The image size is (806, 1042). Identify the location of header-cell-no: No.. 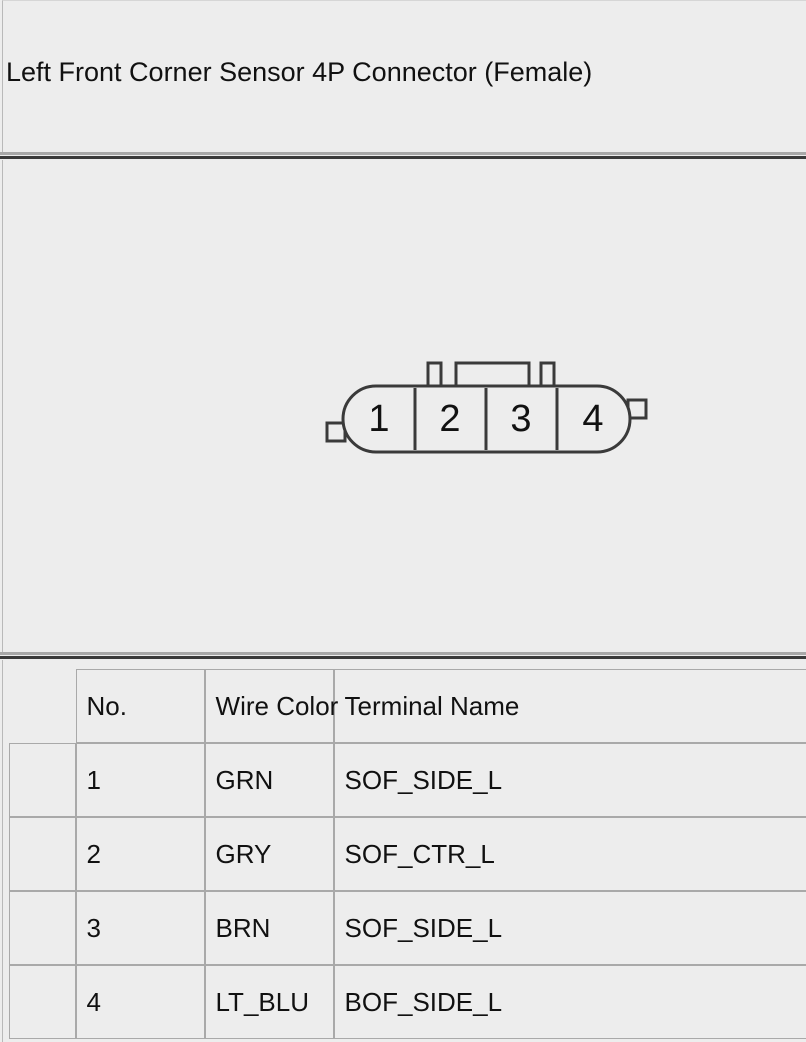
(140, 706).